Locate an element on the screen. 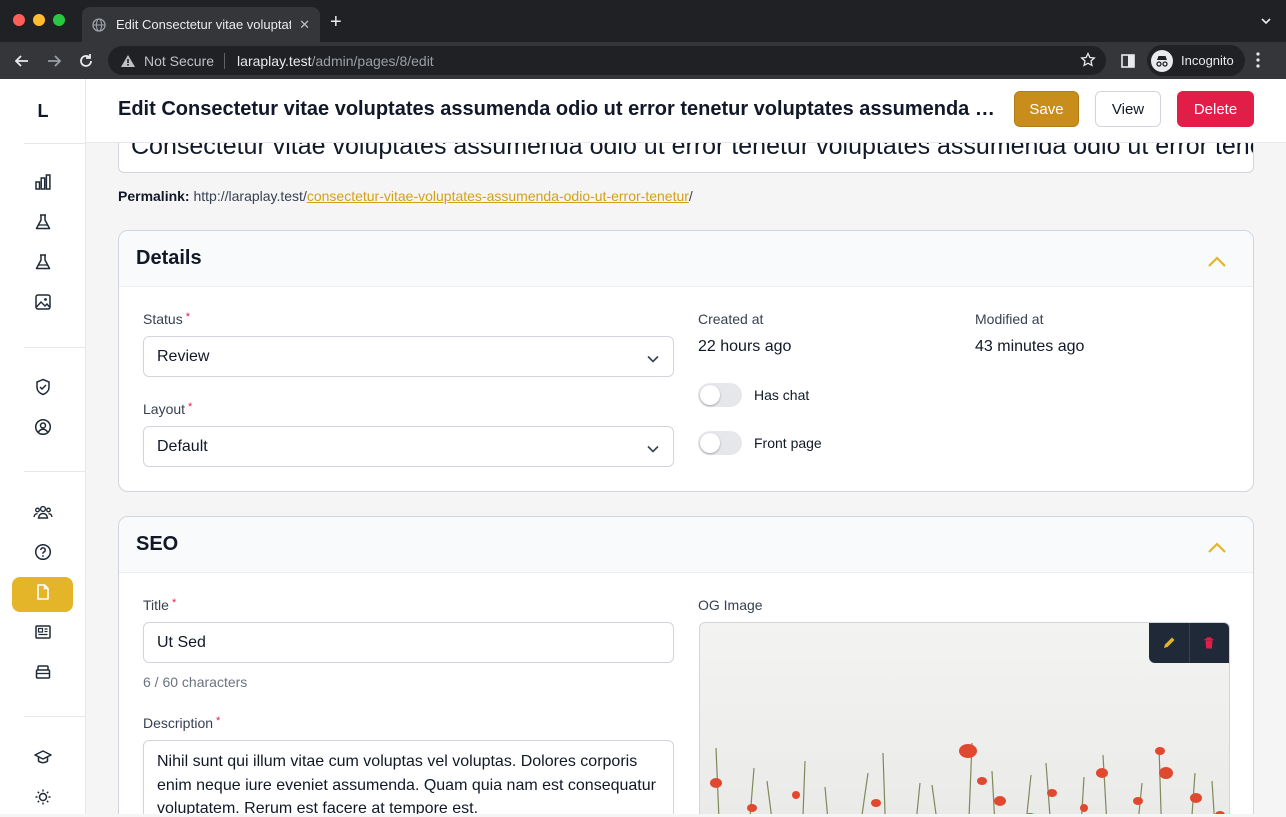 This screenshot has height=817, width=1286. forward-icon is located at coordinates (54, 61).